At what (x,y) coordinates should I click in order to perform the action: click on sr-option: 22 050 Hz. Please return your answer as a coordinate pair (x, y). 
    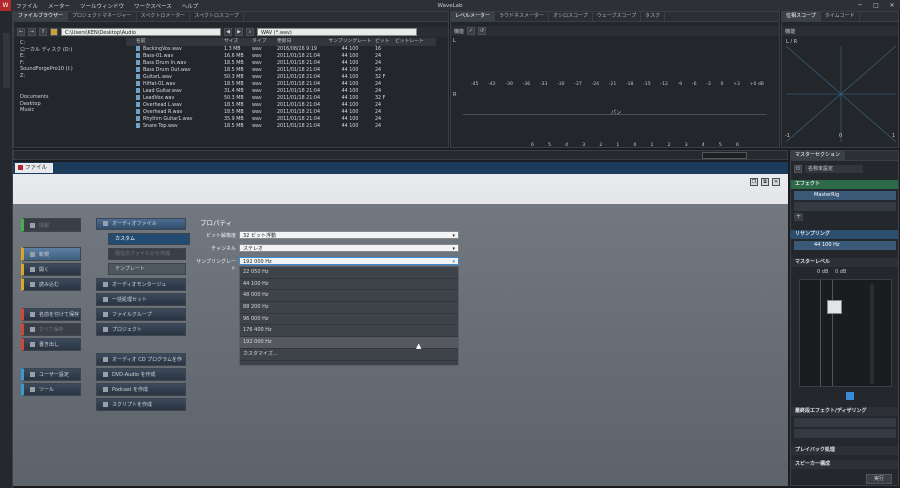
    Looking at the image, I should click on (349, 273).